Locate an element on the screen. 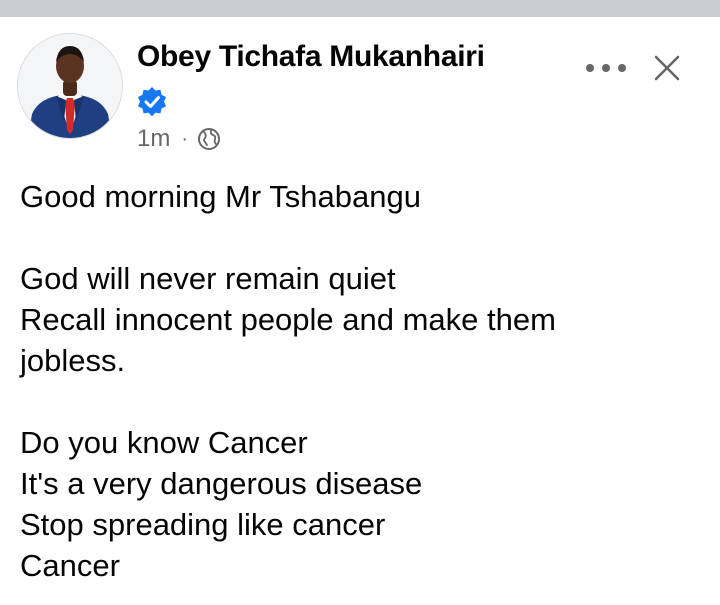 Image resolution: width=720 pixels, height=605 pixels. post-text-line: Cancer is located at coordinates (70, 565).